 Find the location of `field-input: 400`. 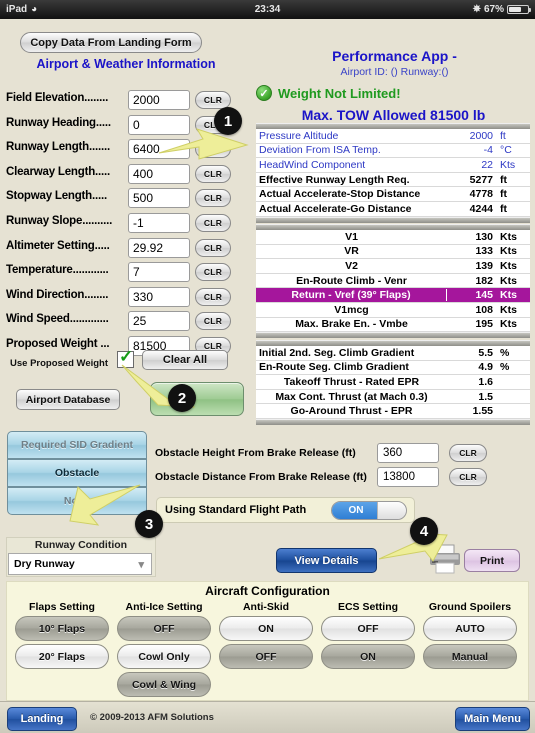

field-input: 400 is located at coordinates (159, 173).